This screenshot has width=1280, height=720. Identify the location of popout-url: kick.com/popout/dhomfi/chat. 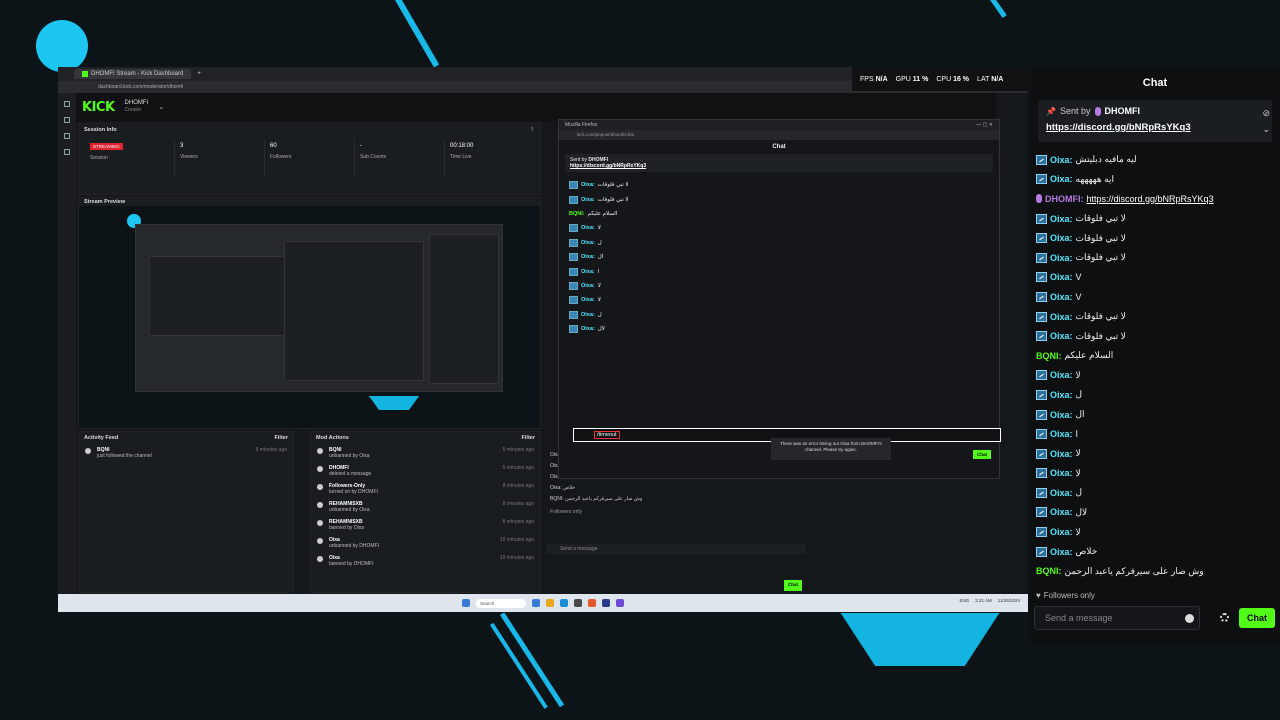
(779, 135).